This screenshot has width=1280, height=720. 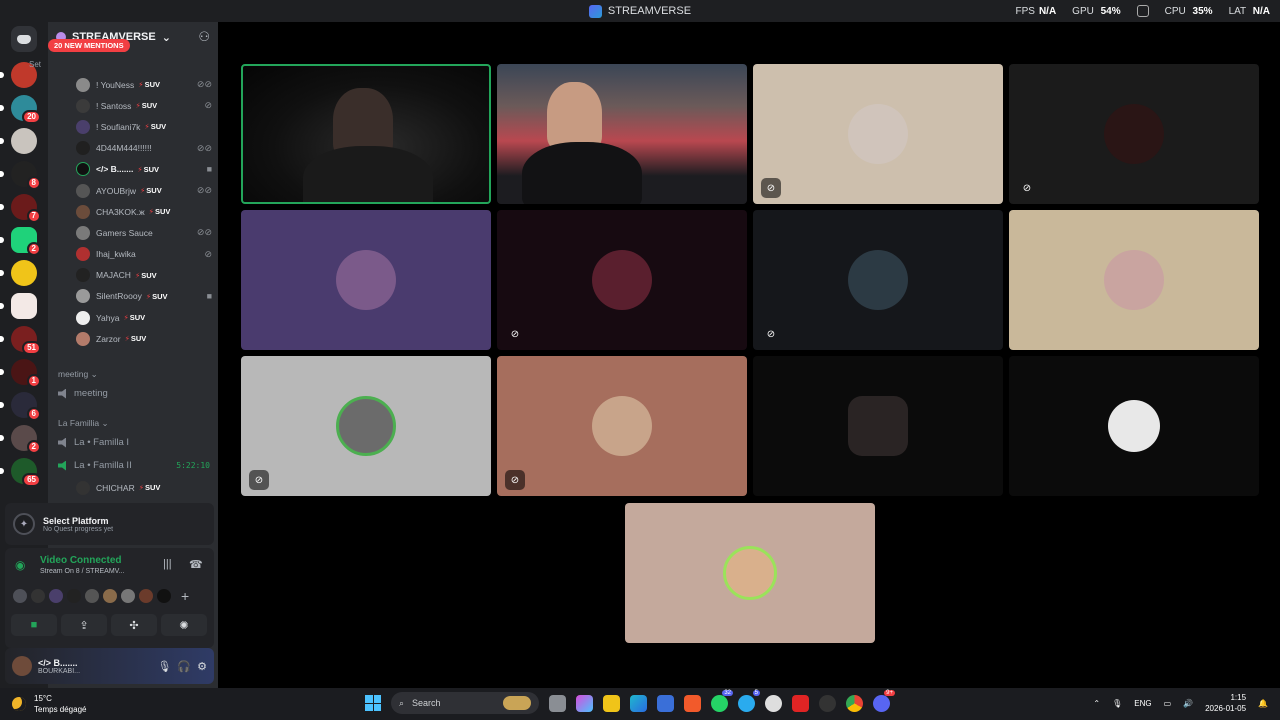 I want to click on category-meeting: meeting ⌄, so click(x=78, y=374).